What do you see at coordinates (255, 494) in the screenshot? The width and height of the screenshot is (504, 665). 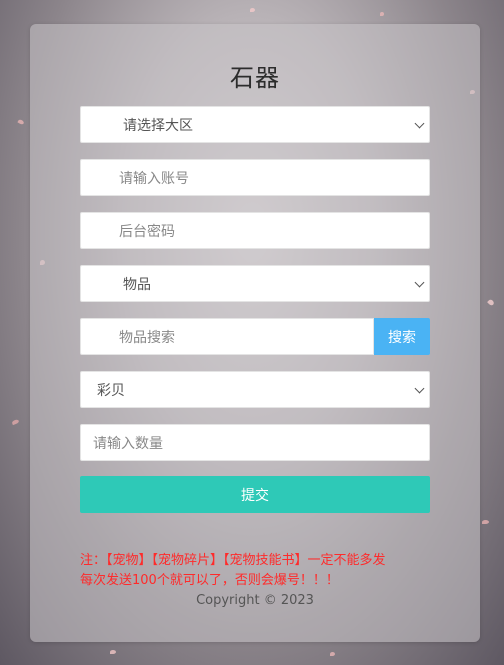 I see `submit-button: 提交` at bounding box center [255, 494].